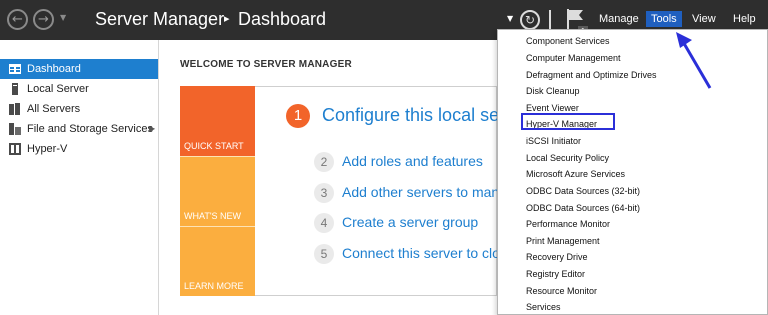 Image resolution: width=768 pixels, height=315 pixels. What do you see at coordinates (43, 19) in the screenshot?
I see `forward-arrow-icon: →` at bounding box center [43, 19].